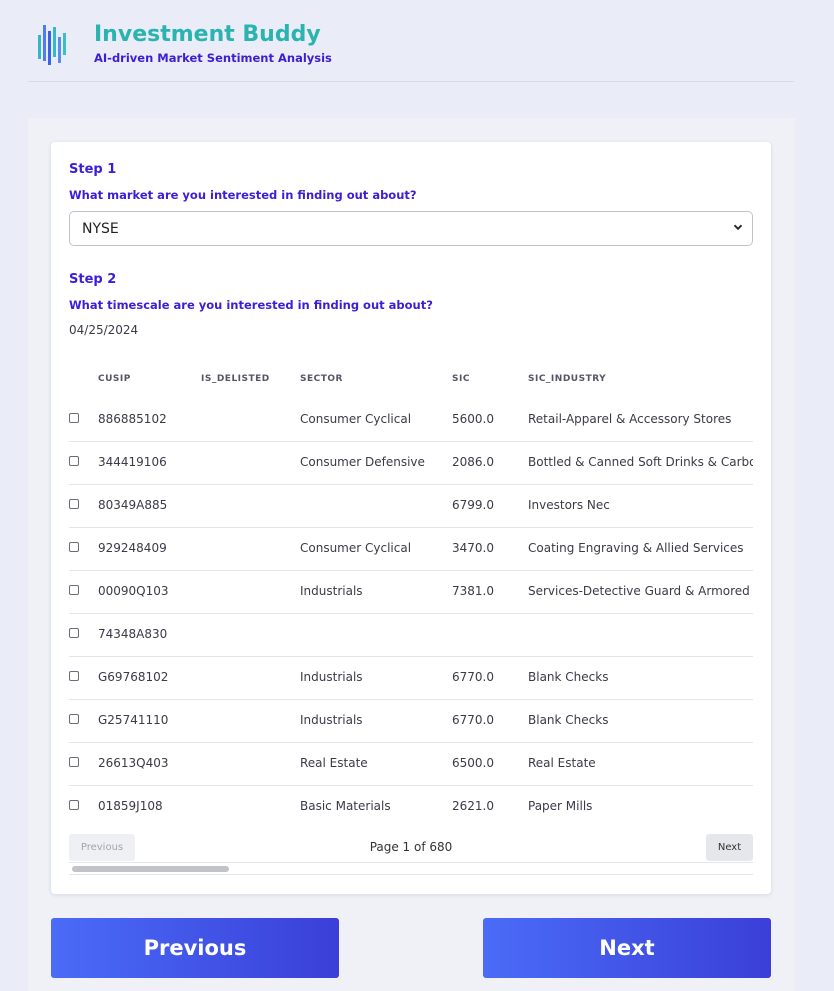 The image size is (834, 991). I want to click on cell-sic: 2086.0, so click(473, 462).